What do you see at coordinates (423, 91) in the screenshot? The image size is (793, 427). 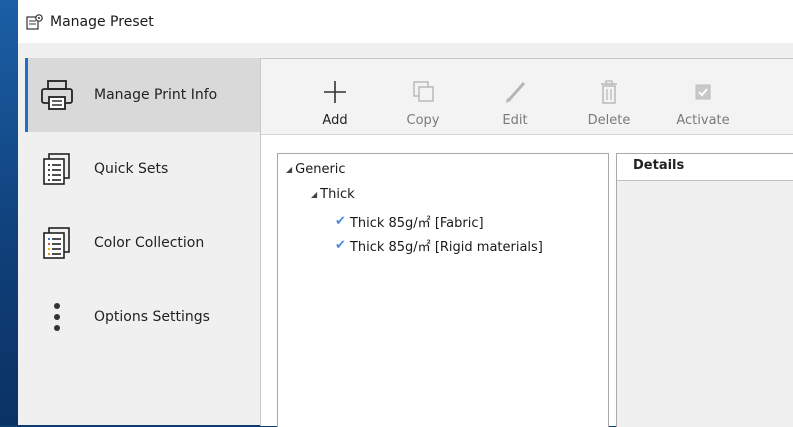 I see `copy-icon` at bounding box center [423, 91].